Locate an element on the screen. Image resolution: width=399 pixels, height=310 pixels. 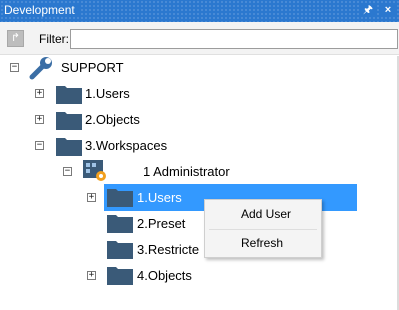
tree-item-workspaces: 3.Workspaces is located at coordinates (126, 145).